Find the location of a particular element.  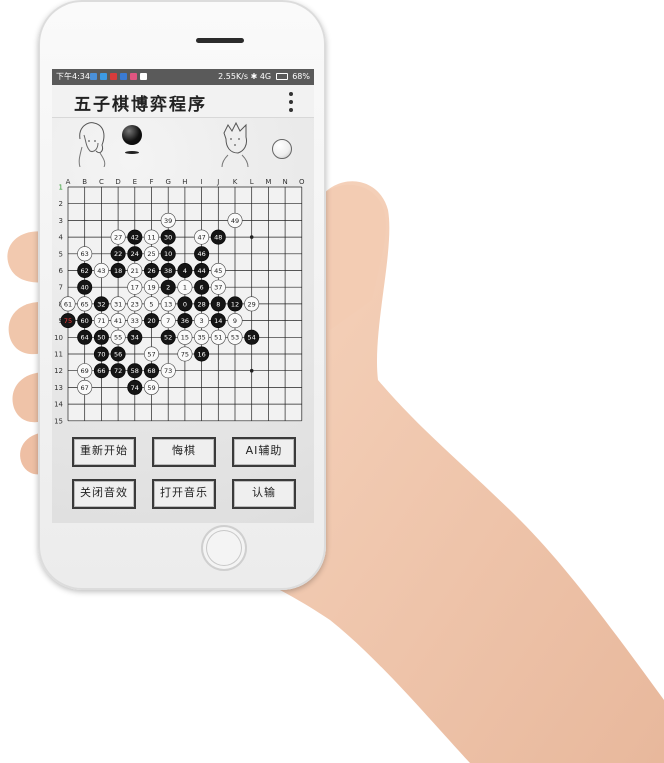

row-label: 15 is located at coordinates (58, 421).